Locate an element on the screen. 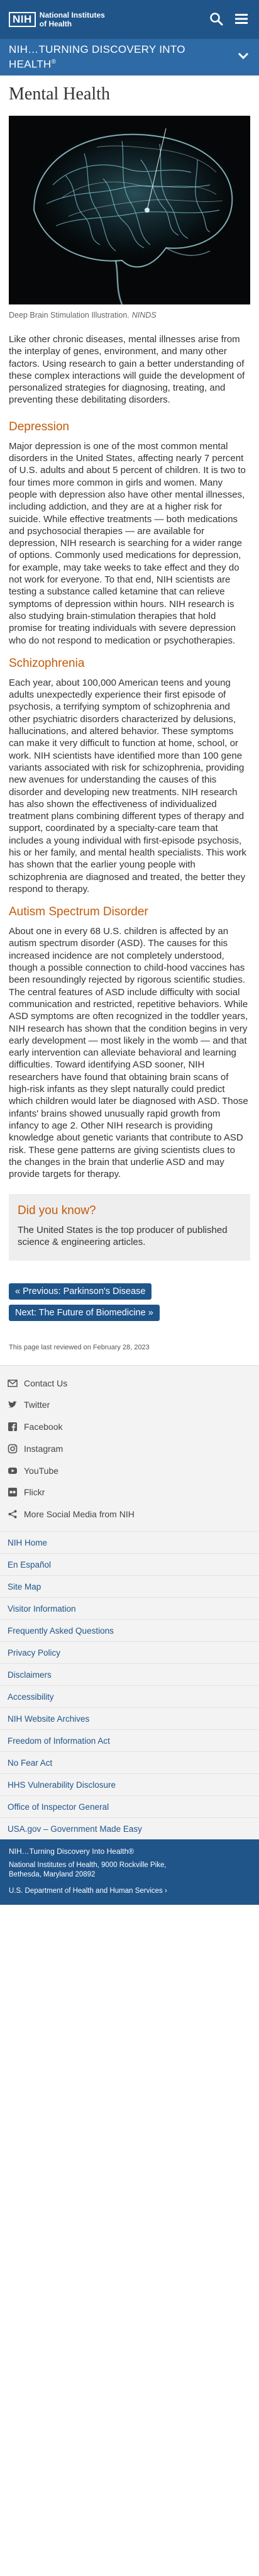 Image resolution: width=259 pixels, height=2576 pixels. section-heading-autism: Autism Spectrum Disorder is located at coordinates (78, 912).